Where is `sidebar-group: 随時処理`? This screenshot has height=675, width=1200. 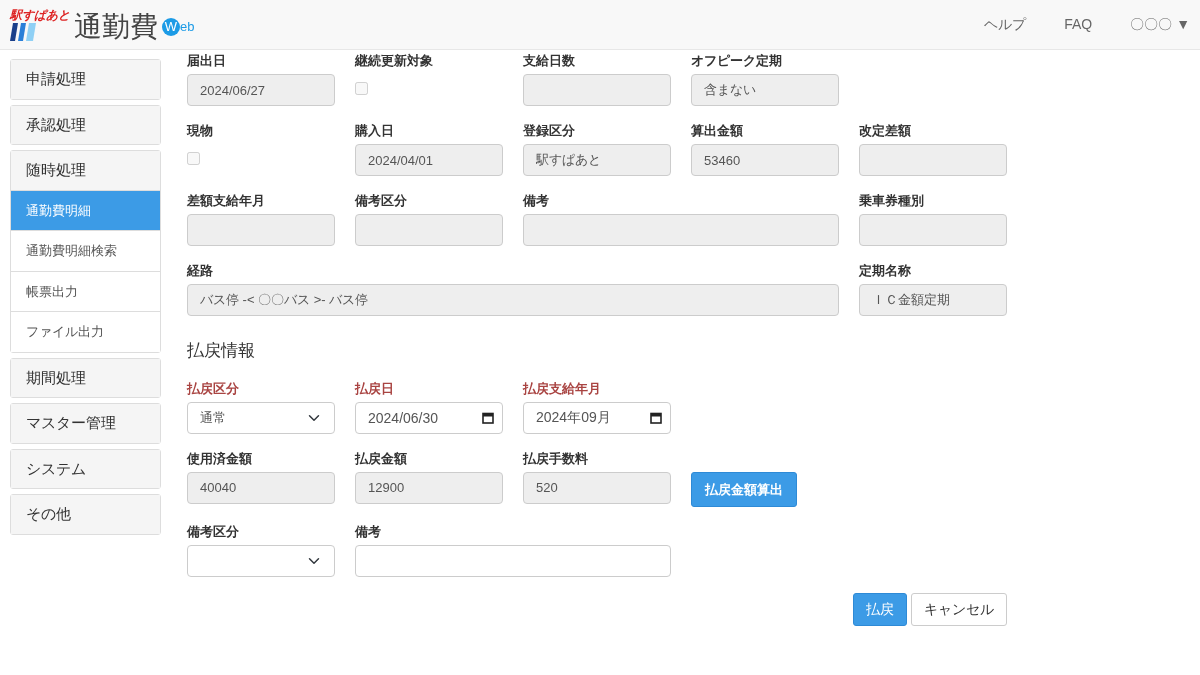
sidebar-group: 随時処理 is located at coordinates (85, 170).